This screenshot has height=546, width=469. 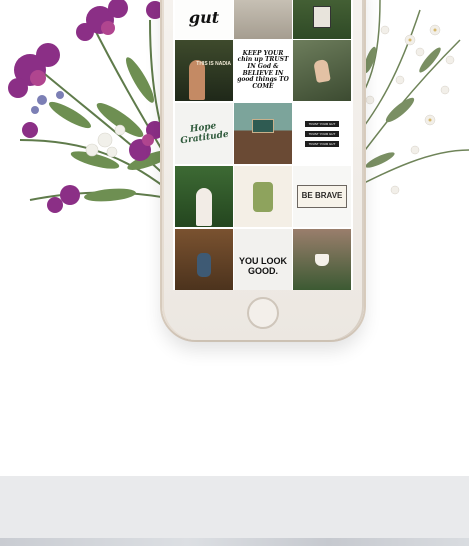 I want to click on grid-tile: Hope Gratitude, so click(x=204, y=133).